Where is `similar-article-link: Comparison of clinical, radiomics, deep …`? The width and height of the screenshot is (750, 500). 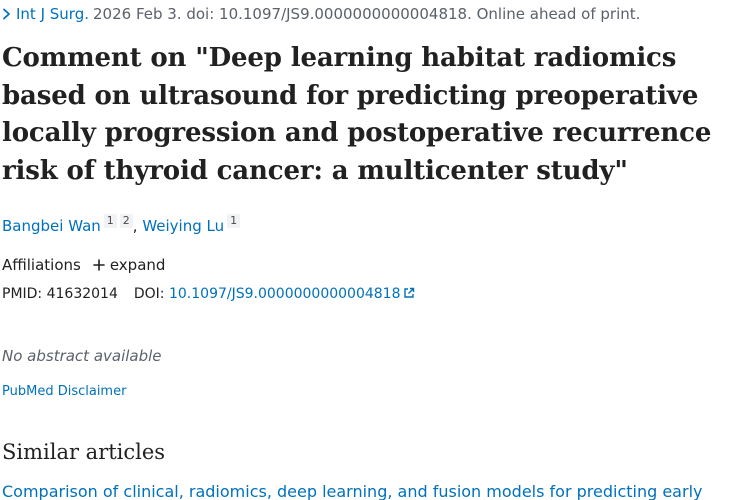
similar-article-link: Comparison of clinical, radiomics, deep … is located at coordinates (376, 490).